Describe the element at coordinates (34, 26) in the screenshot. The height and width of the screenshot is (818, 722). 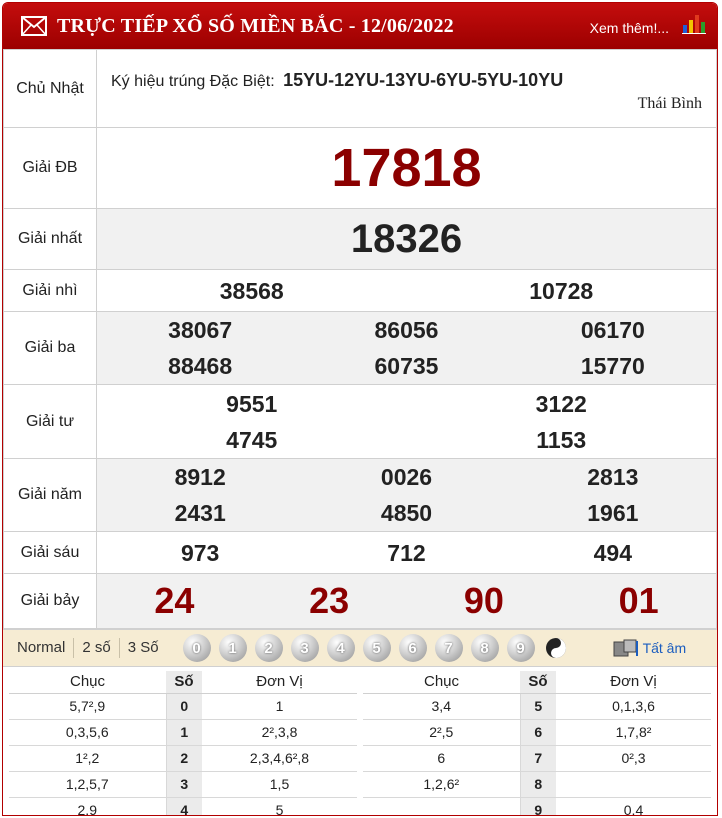
I see `mail-icon` at that location.